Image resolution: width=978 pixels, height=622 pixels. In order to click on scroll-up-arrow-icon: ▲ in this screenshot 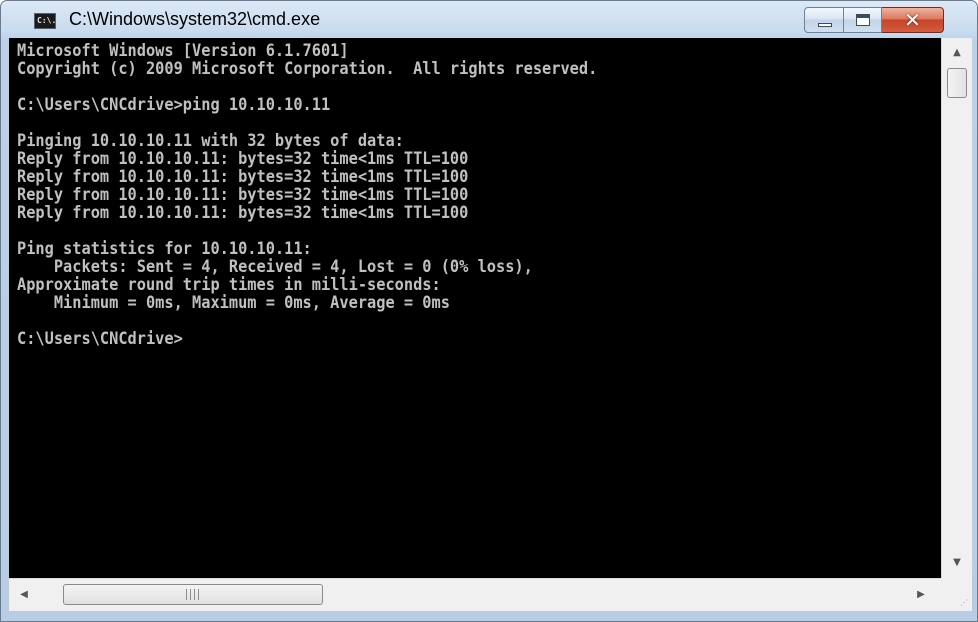, I will do `click(957, 53)`.